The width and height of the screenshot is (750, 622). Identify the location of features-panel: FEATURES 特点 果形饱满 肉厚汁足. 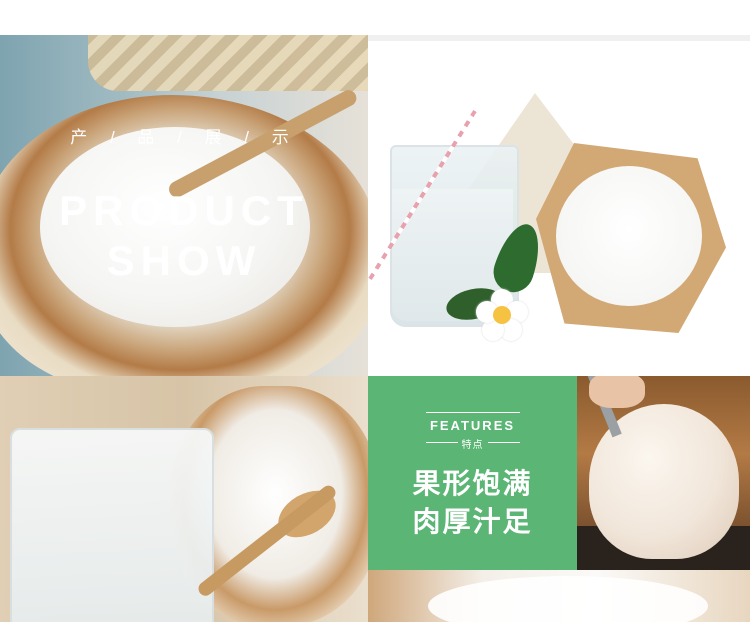
(472, 473).